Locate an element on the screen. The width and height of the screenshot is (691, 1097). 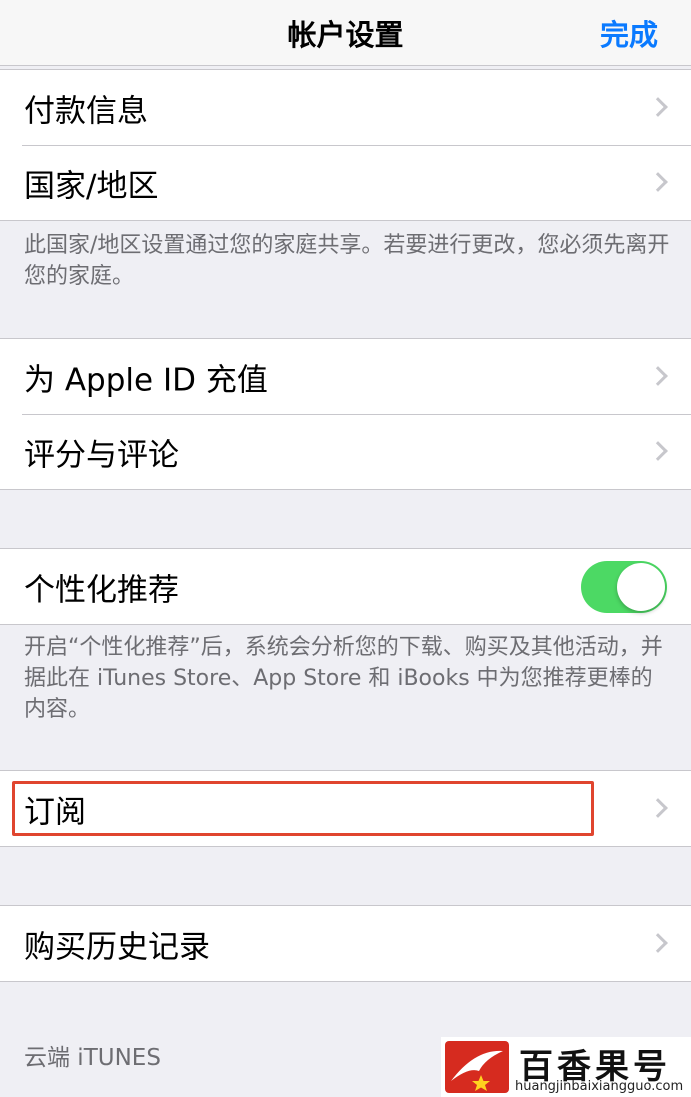
purchase-history-row: 购买历史记录 is located at coordinates (345, 943).